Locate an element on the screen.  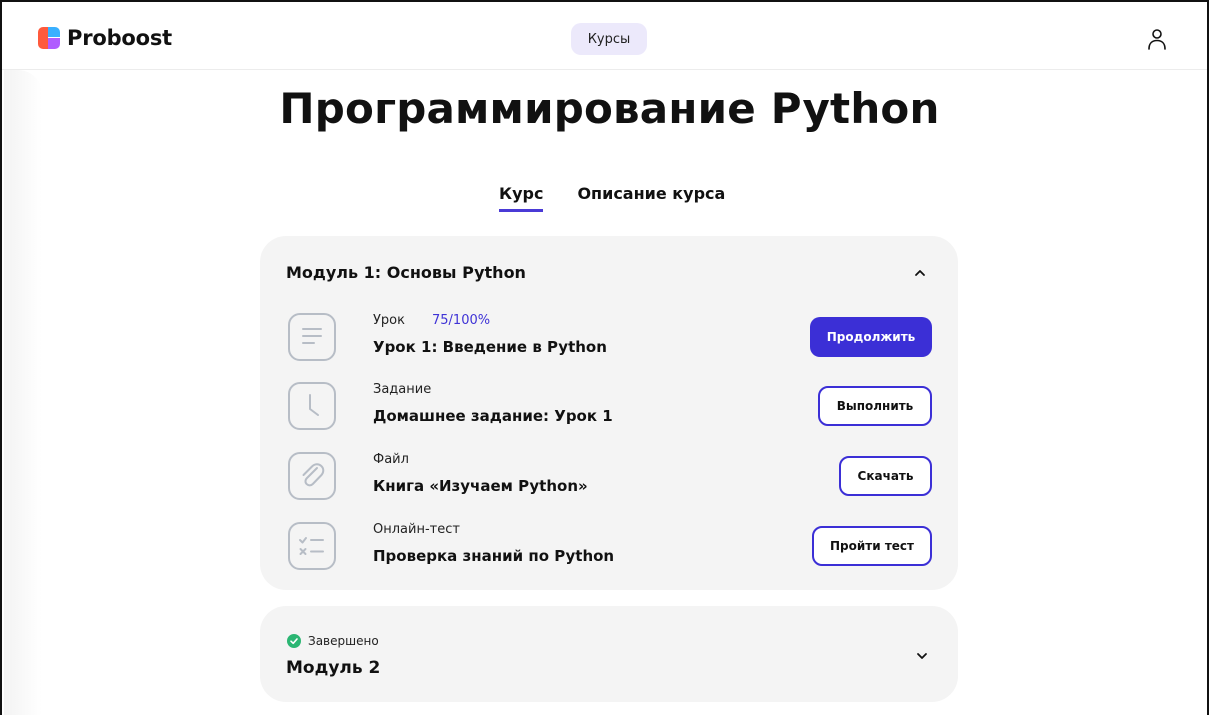
tab-course: Курс is located at coordinates (521, 198).